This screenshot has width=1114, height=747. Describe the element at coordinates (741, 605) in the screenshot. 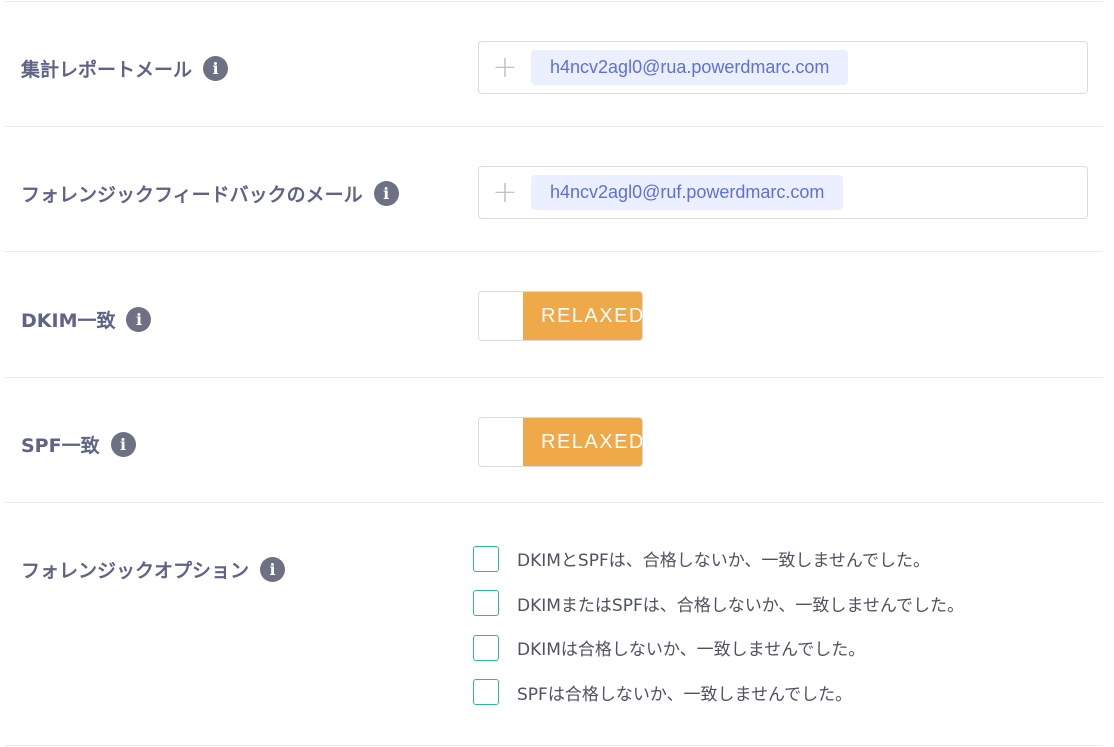

I see `forensic-option-label: DKIMまたはSPFは、合格しないか、一致しませんでした。` at that location.